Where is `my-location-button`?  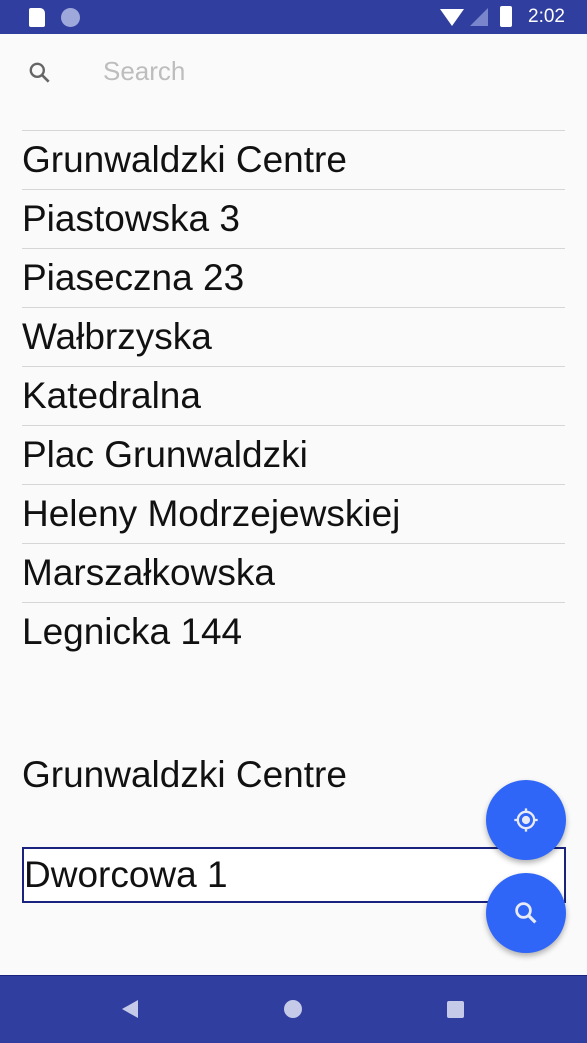
my-location-button is located at coordinates (526, 820).